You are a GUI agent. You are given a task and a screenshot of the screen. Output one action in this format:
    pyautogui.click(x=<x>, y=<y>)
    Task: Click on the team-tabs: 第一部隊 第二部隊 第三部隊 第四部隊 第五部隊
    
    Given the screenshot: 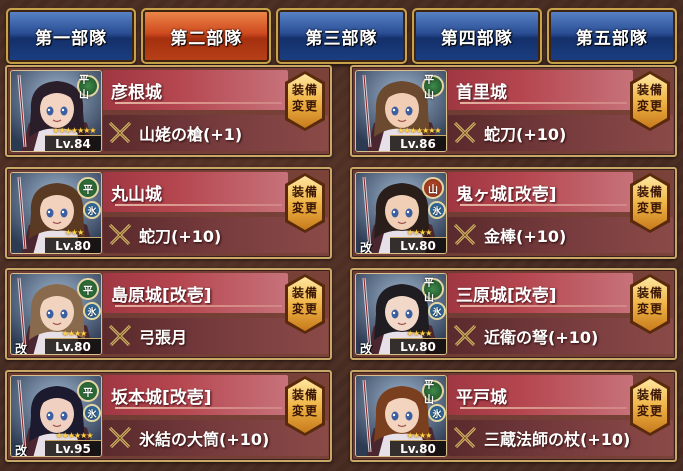 What is the action you would take?
    pyautogui.click(x=342, y=36)
    